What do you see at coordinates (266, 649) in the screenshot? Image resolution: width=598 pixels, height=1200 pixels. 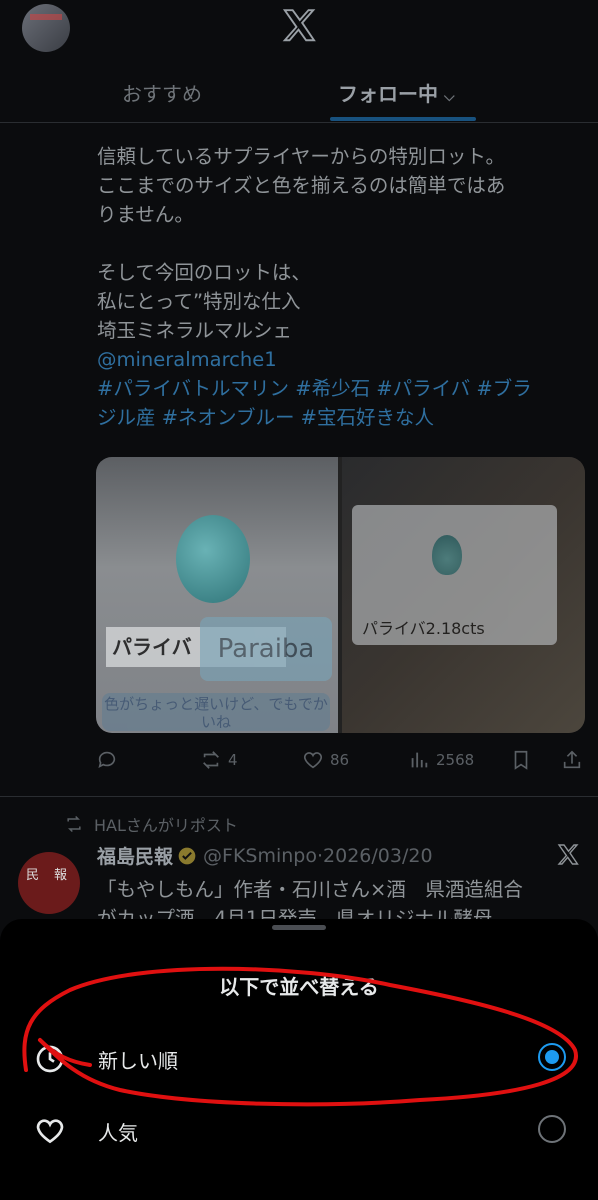 I see `photo-label-en: Paraiba` at bounding box center [266, 649].